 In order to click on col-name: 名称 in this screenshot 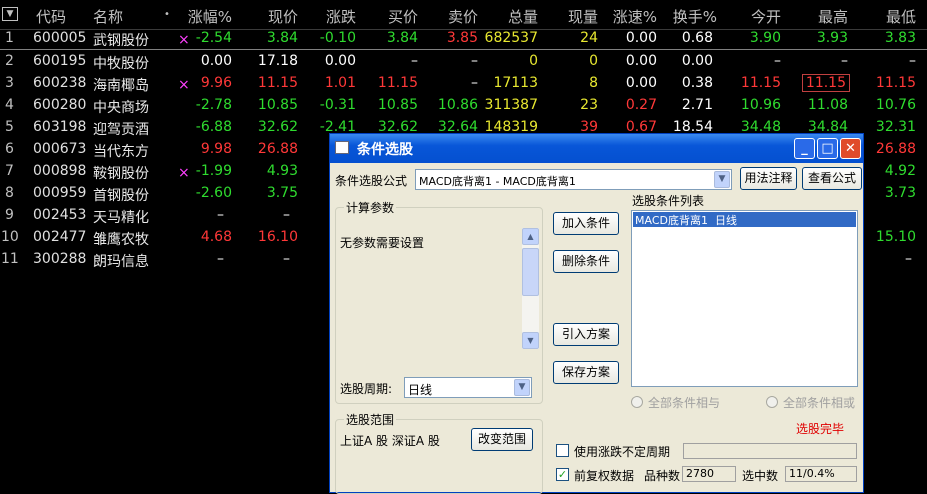, I will do `click(108, 16)`.